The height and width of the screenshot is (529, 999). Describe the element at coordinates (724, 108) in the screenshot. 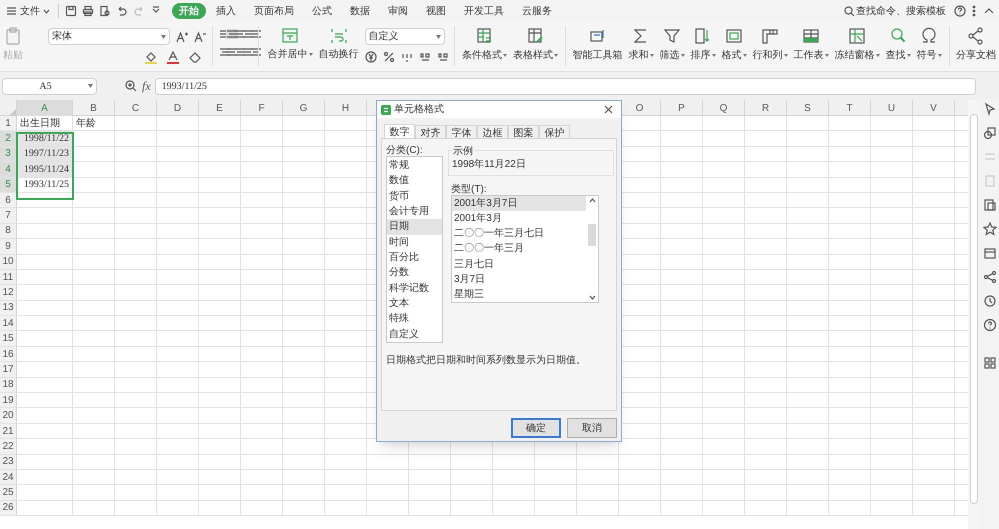

I see `column-header: Q` at that location.